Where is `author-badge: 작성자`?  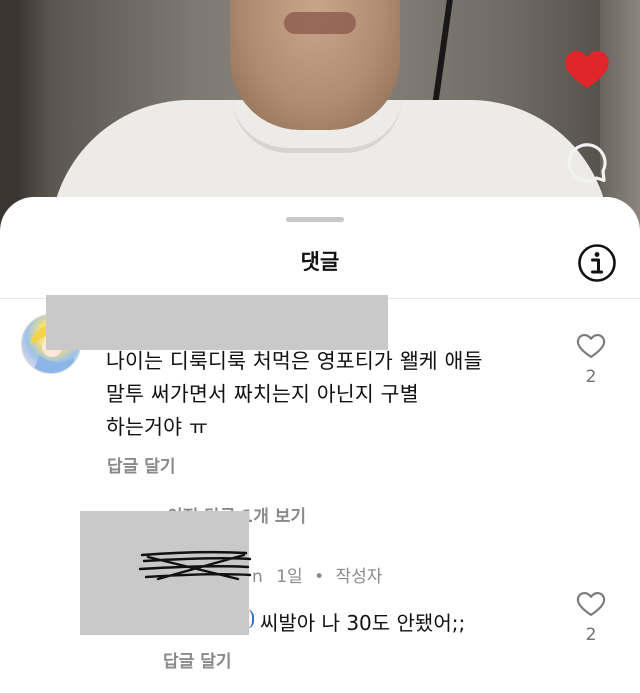 author-badge: 작성자 is located at coordinates (359, 577).